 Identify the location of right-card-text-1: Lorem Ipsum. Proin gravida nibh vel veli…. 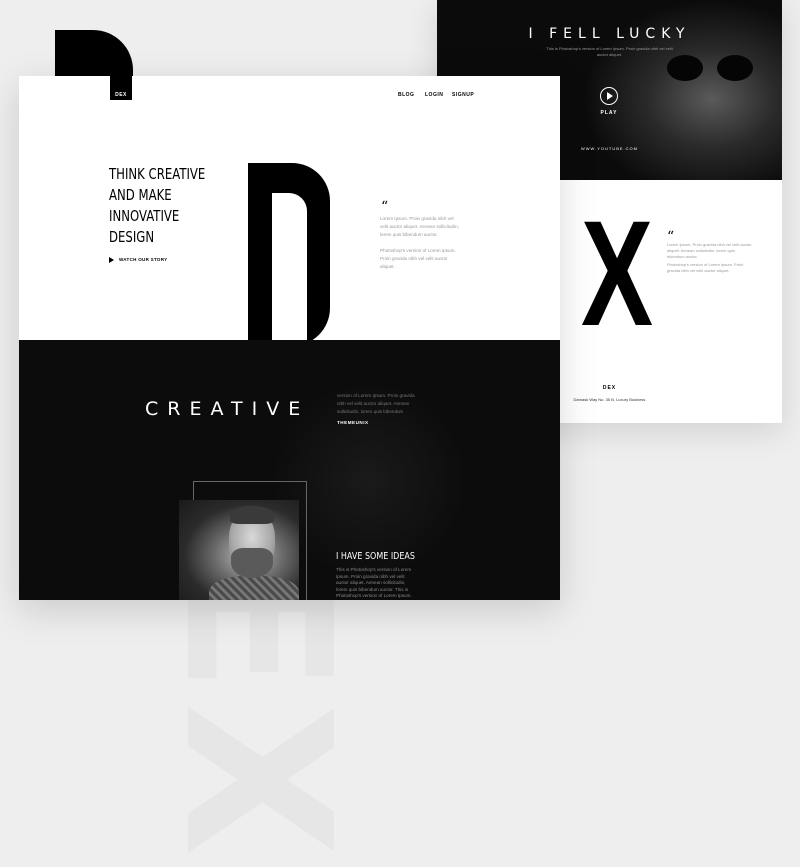
(709, 250).